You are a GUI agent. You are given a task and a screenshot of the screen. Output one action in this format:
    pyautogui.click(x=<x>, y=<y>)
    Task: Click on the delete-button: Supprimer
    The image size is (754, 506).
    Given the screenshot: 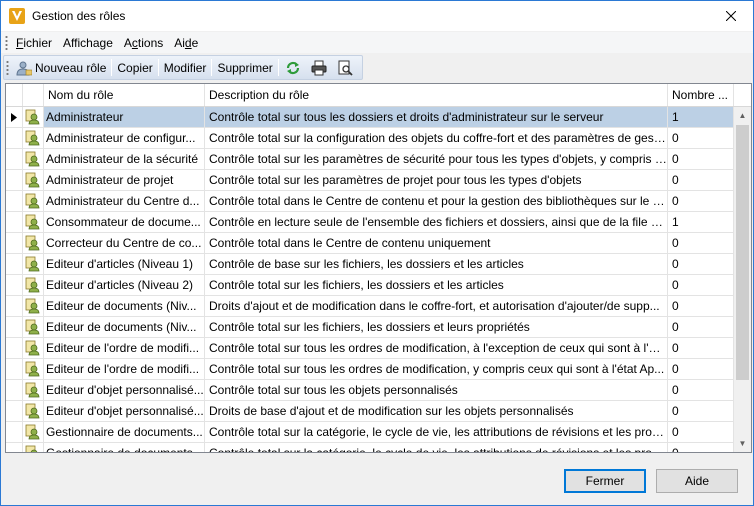 What is the action you would take?
    pyautogui.click(x=244, y=67)
    